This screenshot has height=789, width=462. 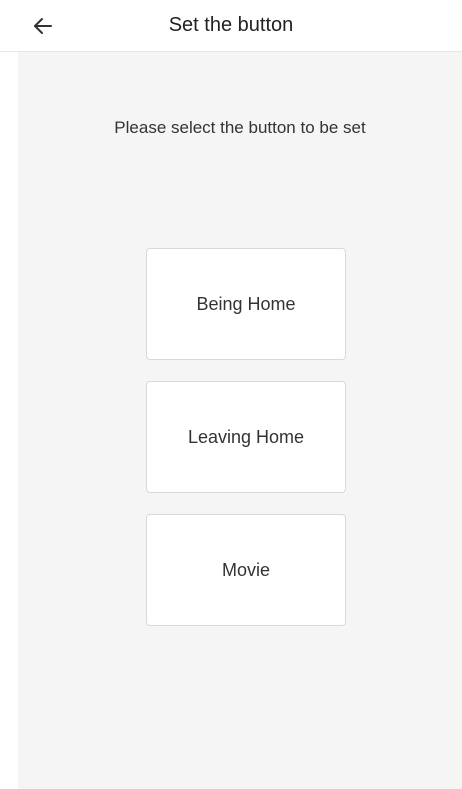 I want to click on page-title: Set the button, so click(x=231, y=25).